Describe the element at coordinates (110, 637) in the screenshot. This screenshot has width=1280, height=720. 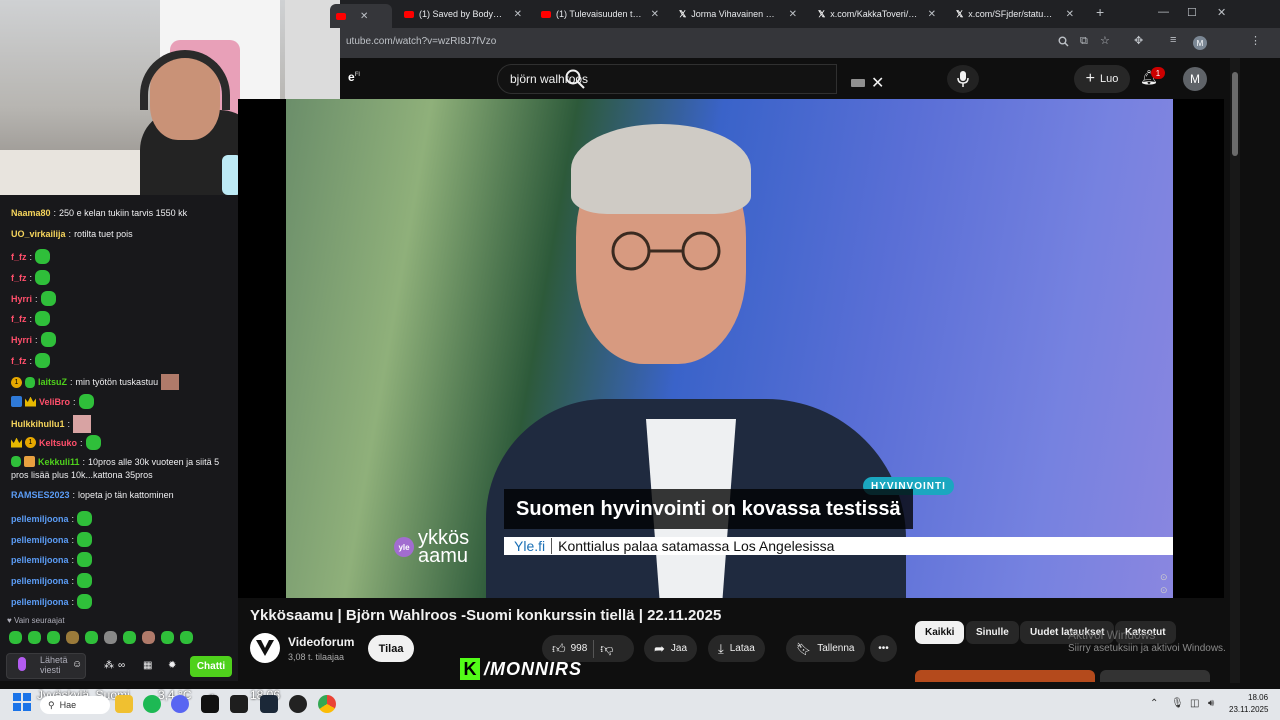
I see `emote-figure` at that location.